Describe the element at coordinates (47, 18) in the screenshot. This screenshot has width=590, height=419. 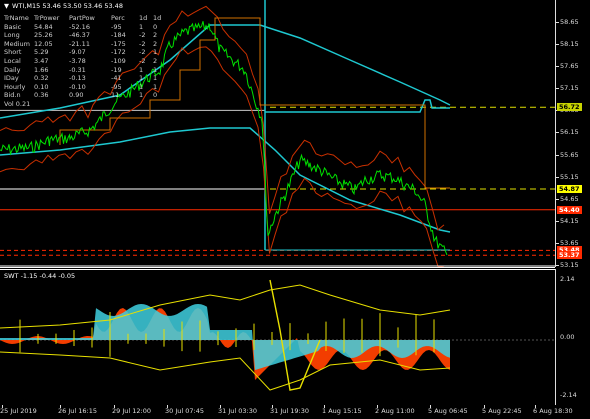
I see `table-cell: TrPower` at that location.